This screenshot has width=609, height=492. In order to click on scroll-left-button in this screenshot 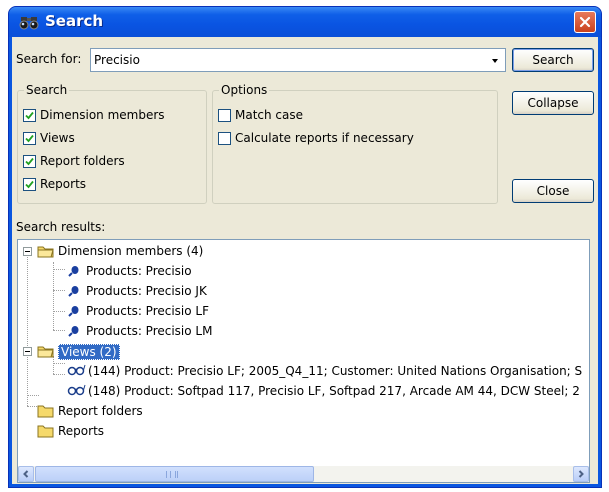, I will do `click(26, 474)`.